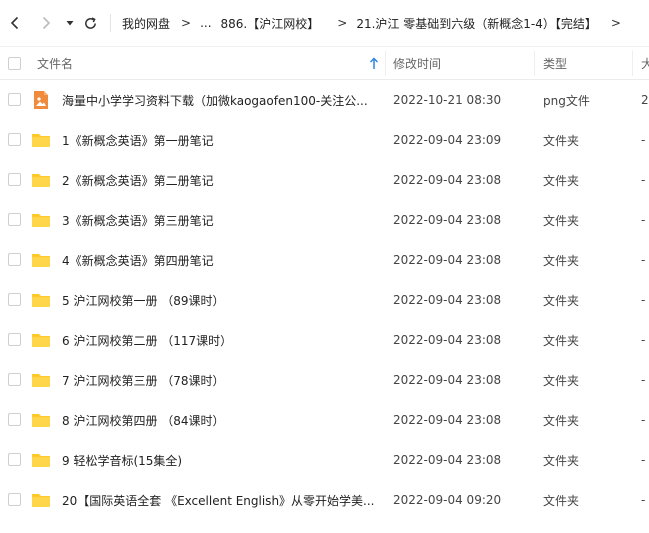  I want to click on table-row: 2《新概念英语》第二册笔记 2022-09-04 23:08 文件夹 -, so click(324, 180).